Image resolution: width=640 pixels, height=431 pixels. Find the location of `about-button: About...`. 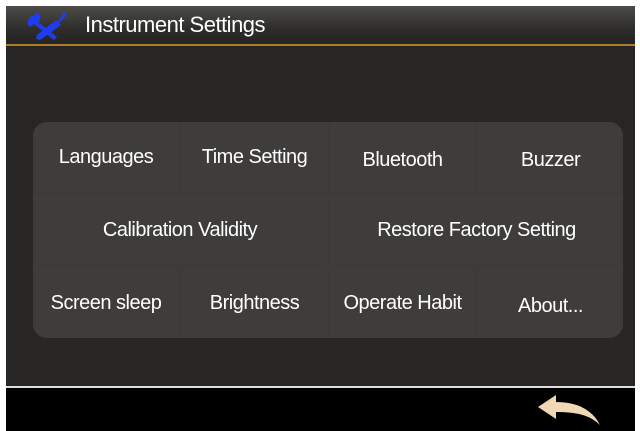

about-button: About... is located at coordinates (550, 303).